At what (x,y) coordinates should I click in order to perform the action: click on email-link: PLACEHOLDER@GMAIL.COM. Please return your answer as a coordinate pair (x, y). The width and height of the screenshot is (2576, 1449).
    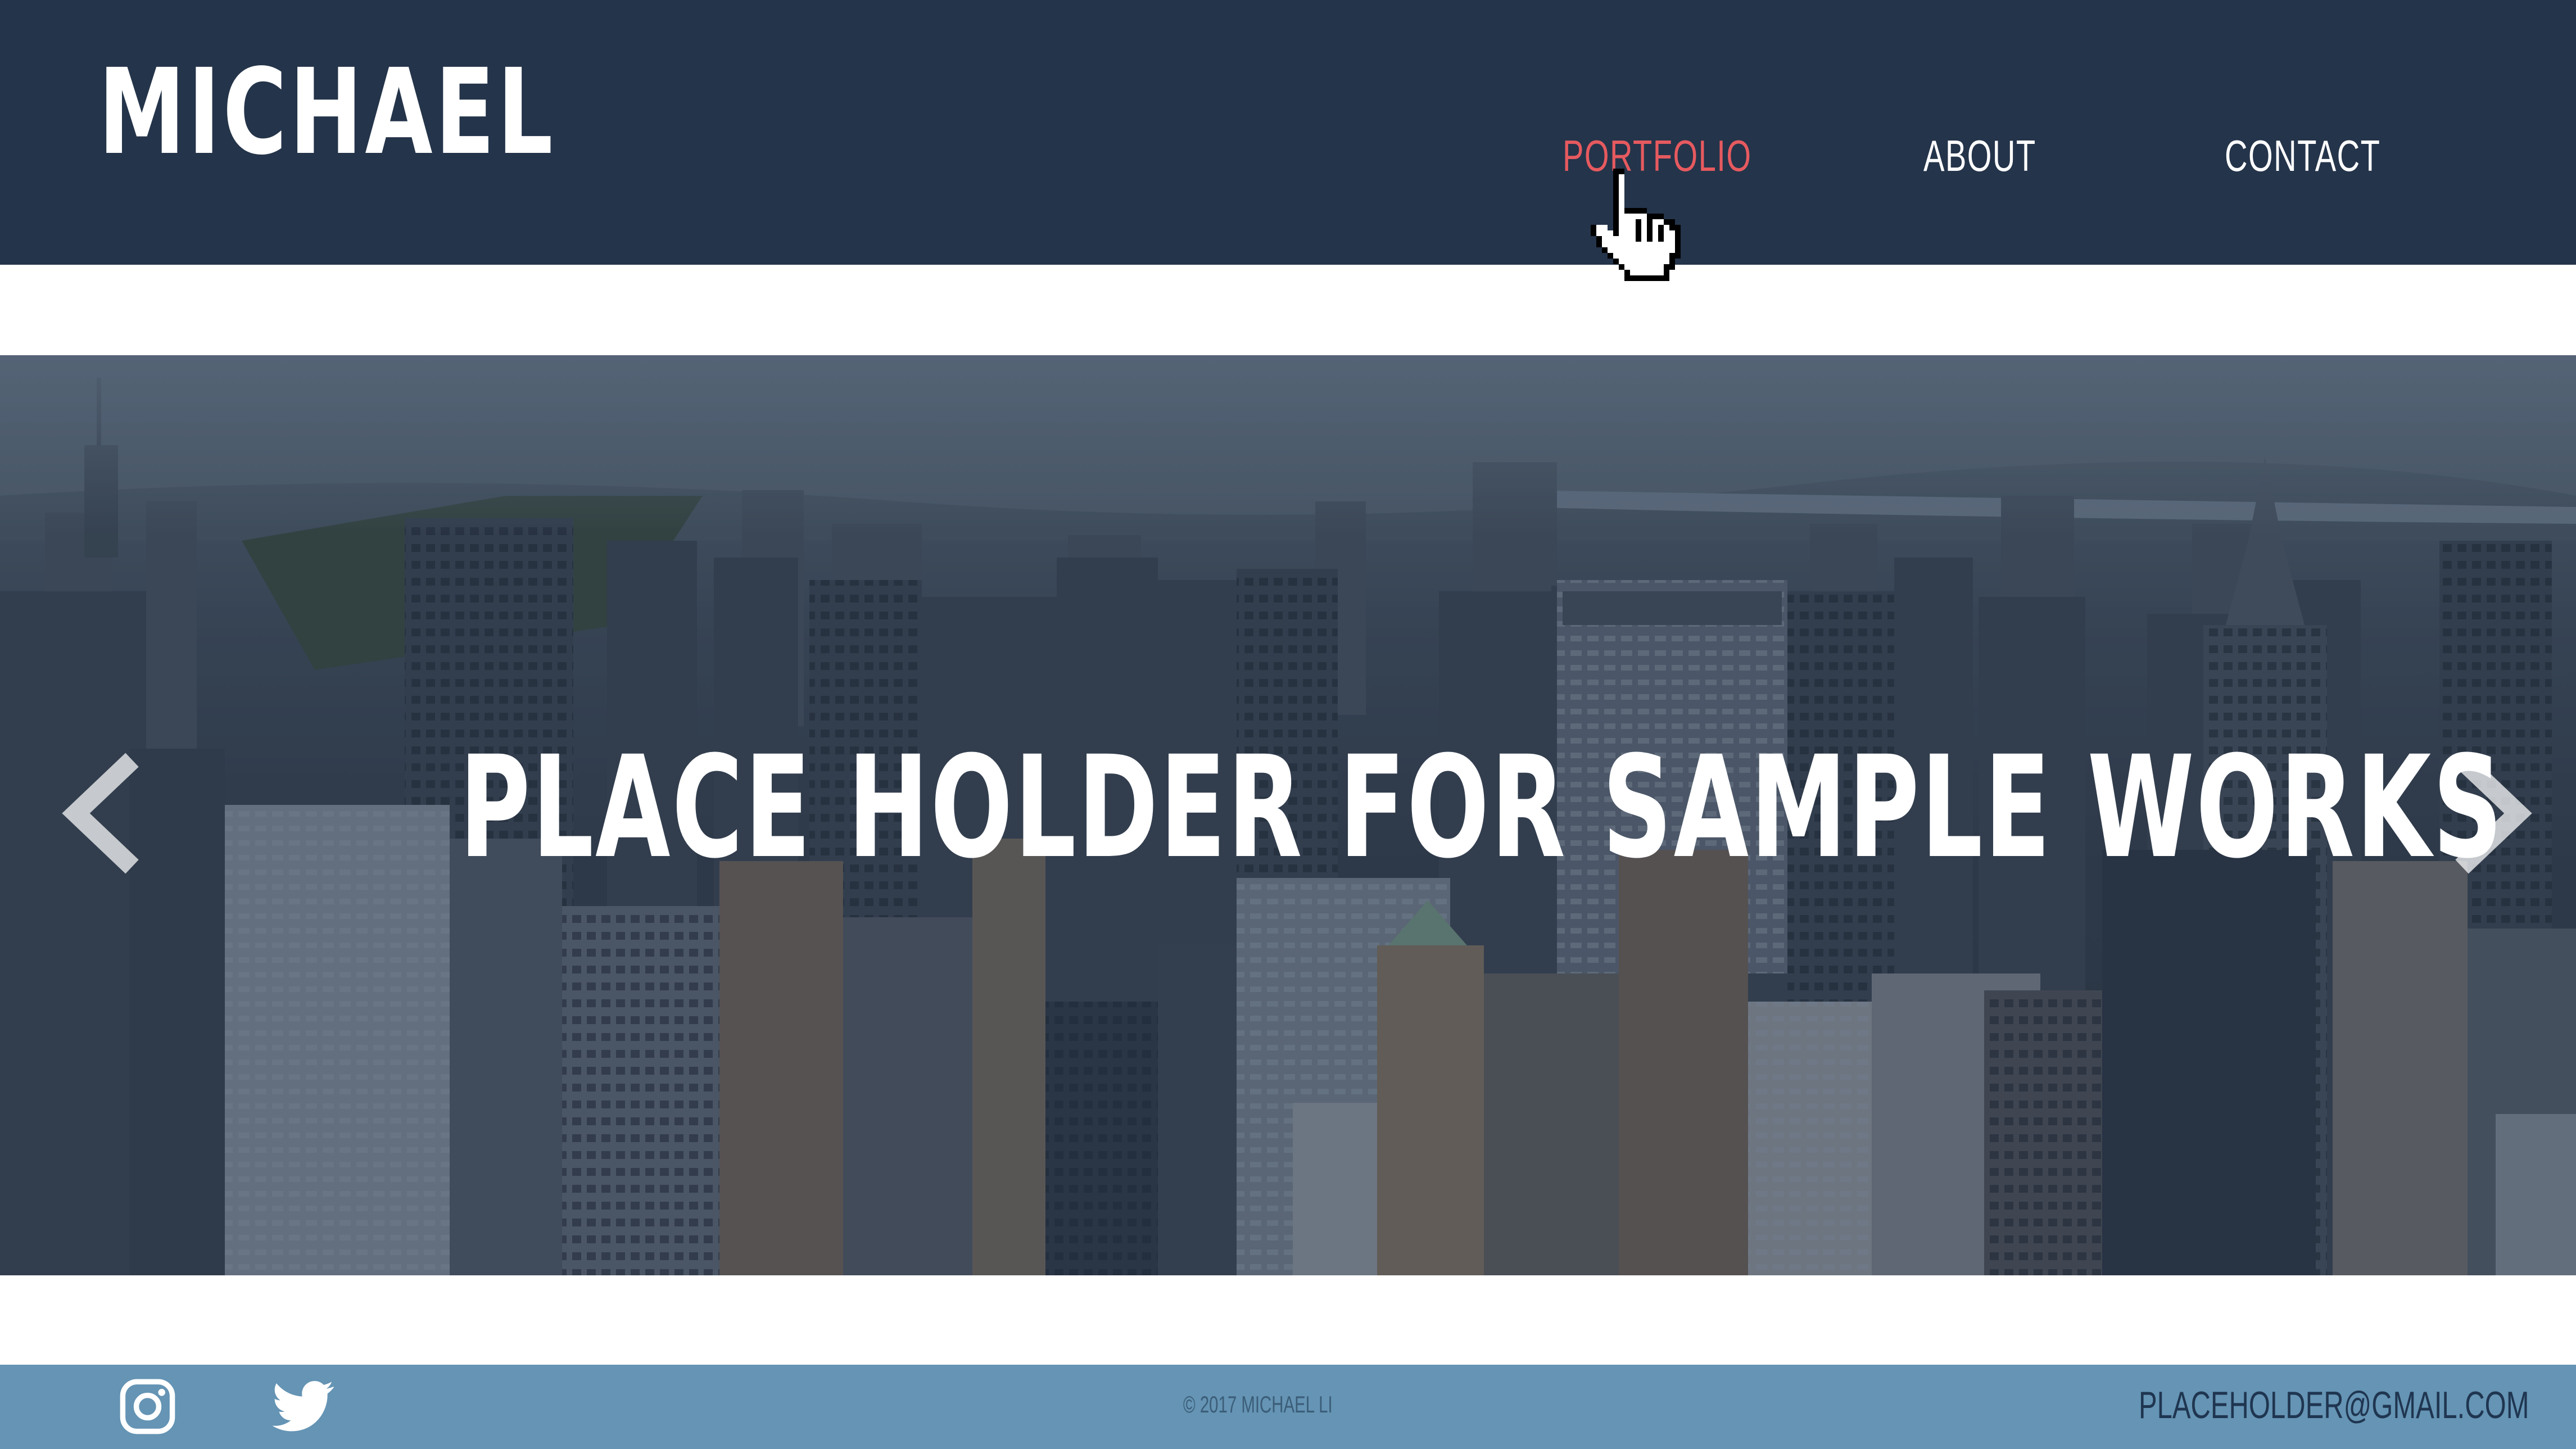
    Looking at the image, I should click on (2334, 1405).